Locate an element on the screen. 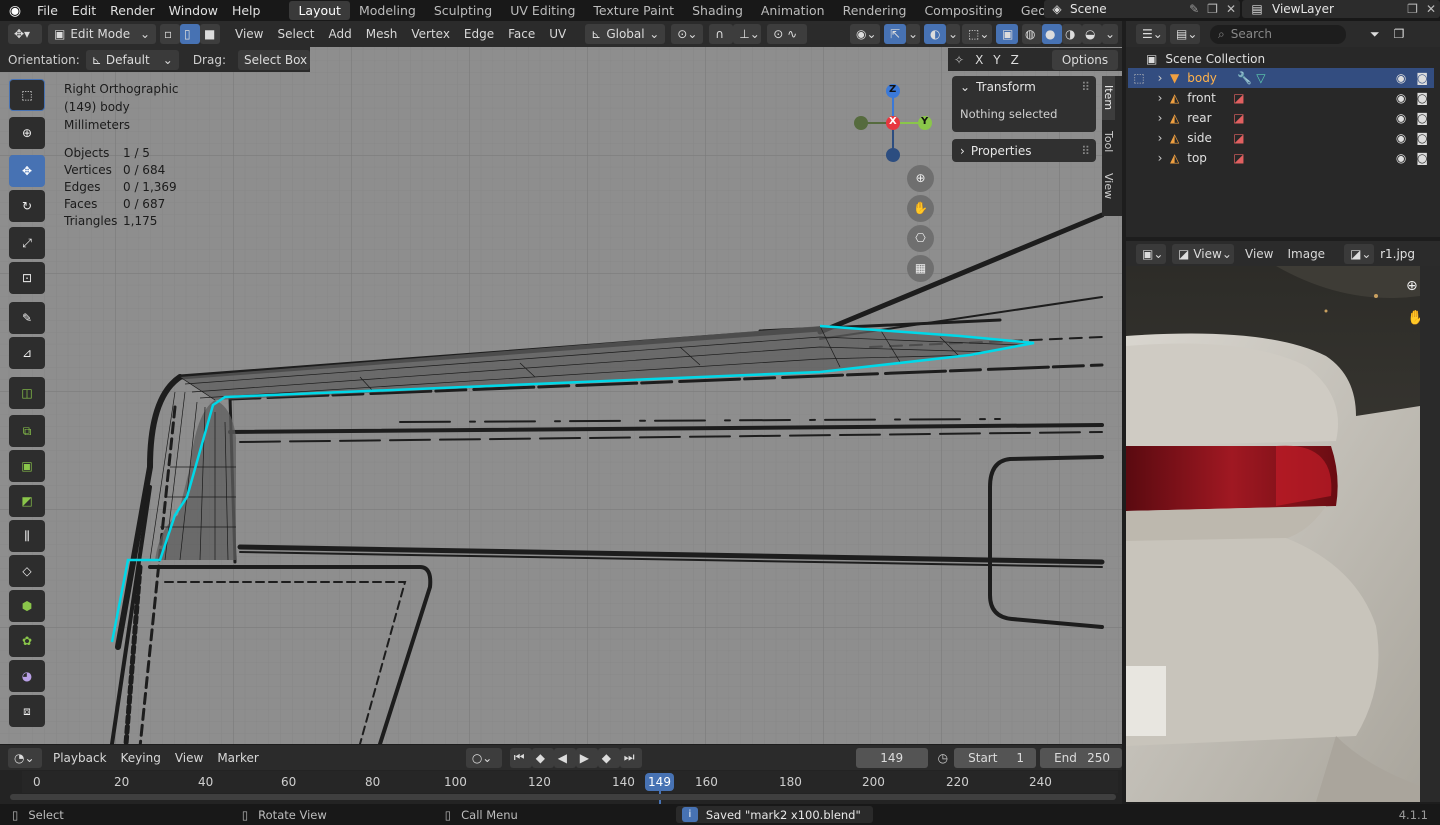 The image size is (1440, 825). workspace-tab-compositing: Compositing is located at coordinates (963, 10).